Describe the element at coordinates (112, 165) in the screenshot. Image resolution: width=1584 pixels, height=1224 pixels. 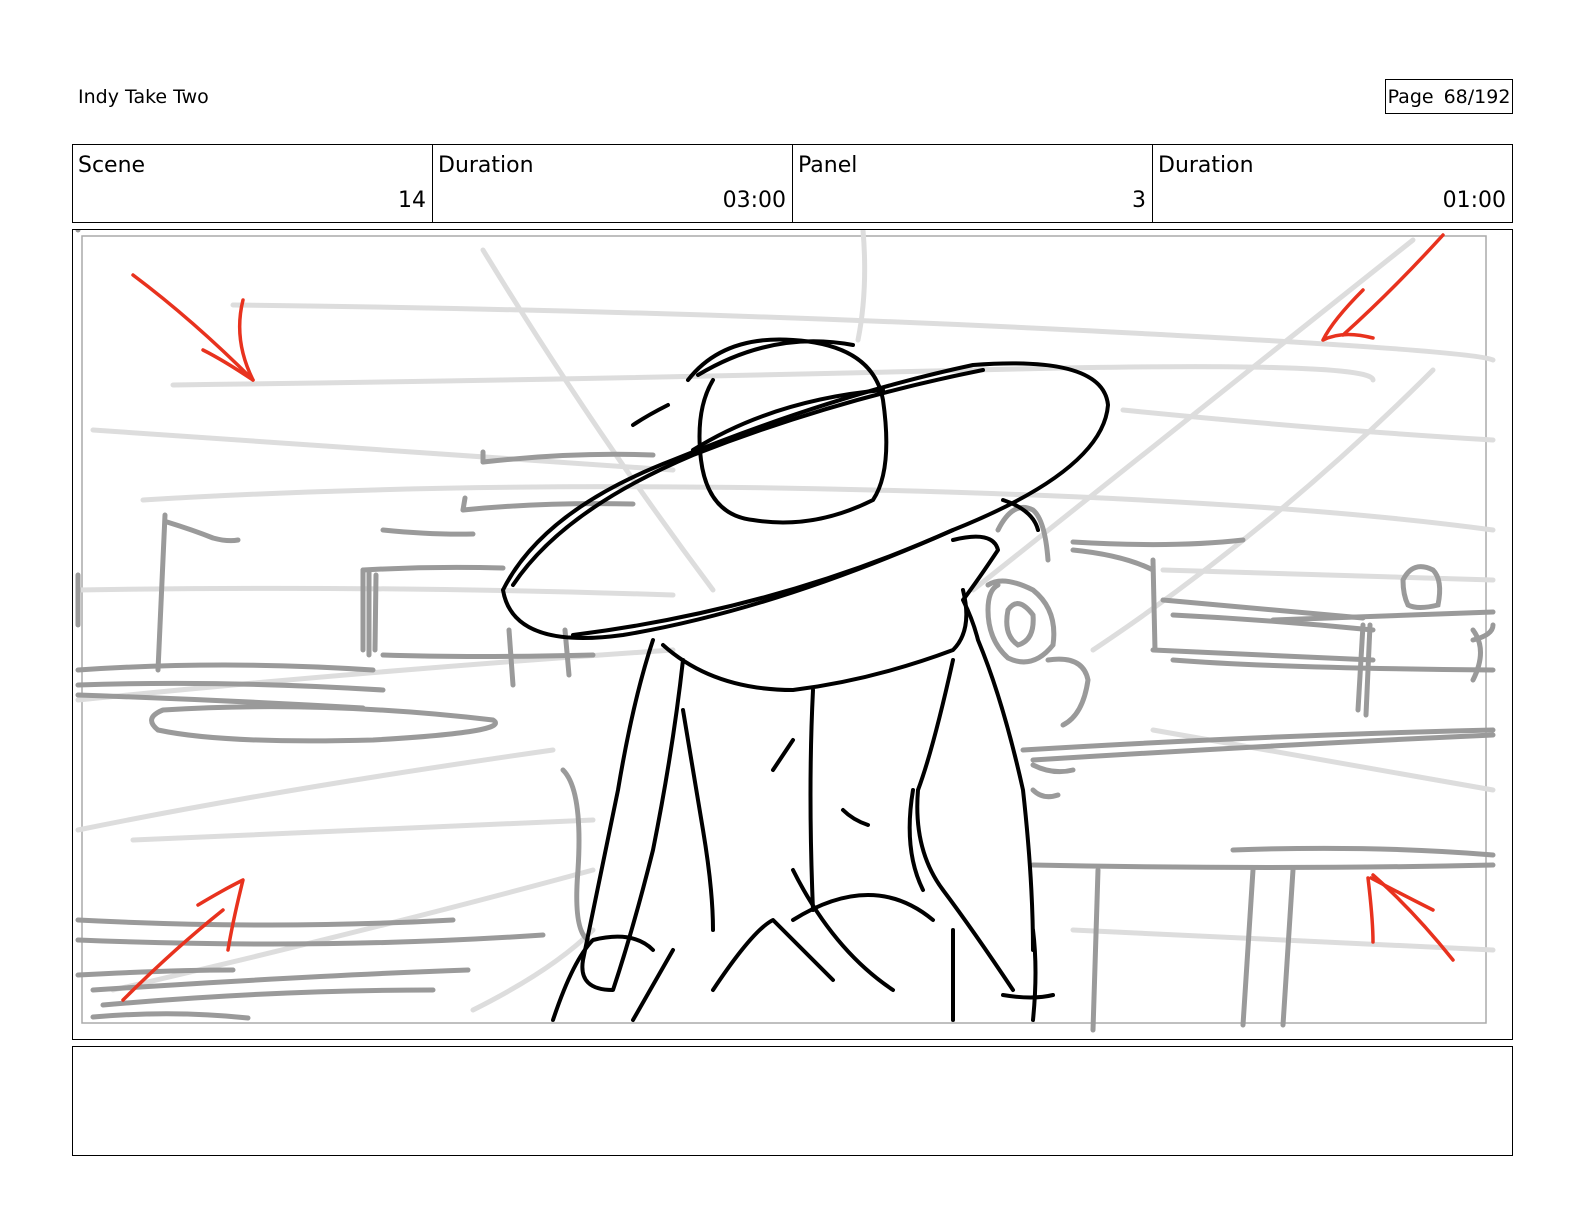
I see `scene-label: Scene` at that location.